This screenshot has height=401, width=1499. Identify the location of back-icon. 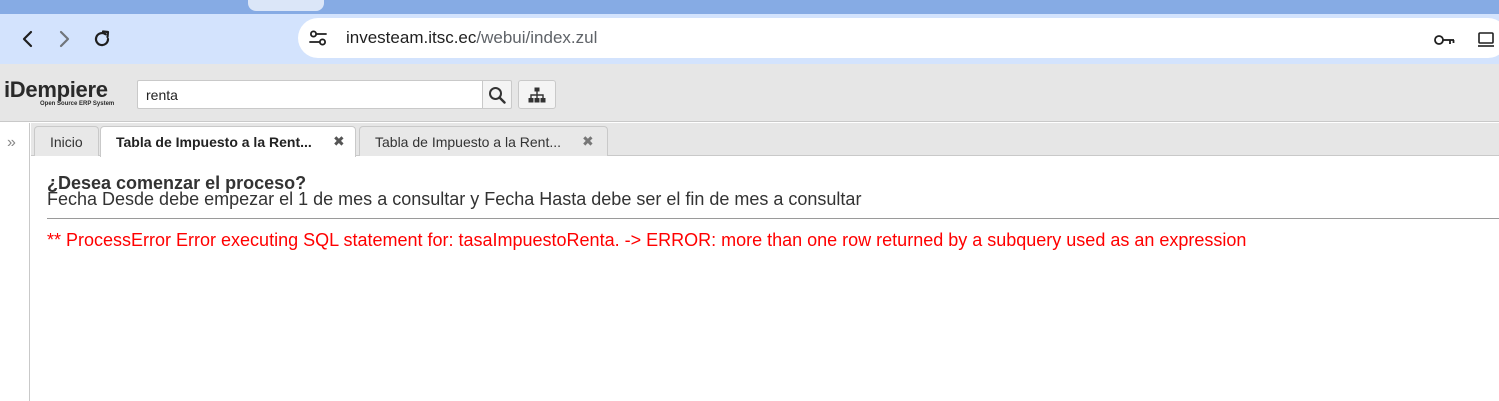
(27, 39).